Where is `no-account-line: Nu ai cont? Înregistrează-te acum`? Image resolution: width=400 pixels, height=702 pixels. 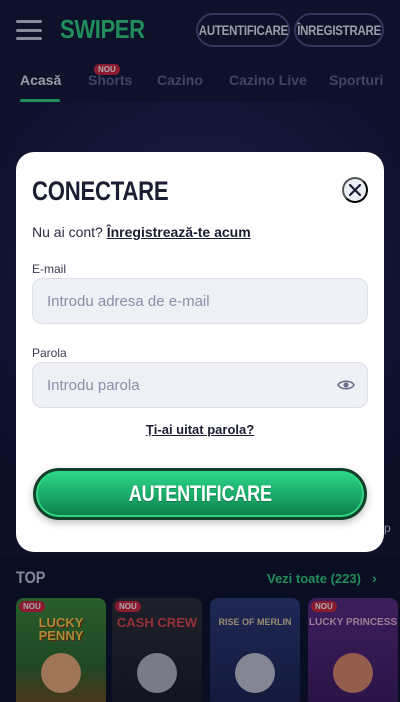
no-account-line: Nu ai cont? Înregistrează-te acum is located at coordinates (141, 232).